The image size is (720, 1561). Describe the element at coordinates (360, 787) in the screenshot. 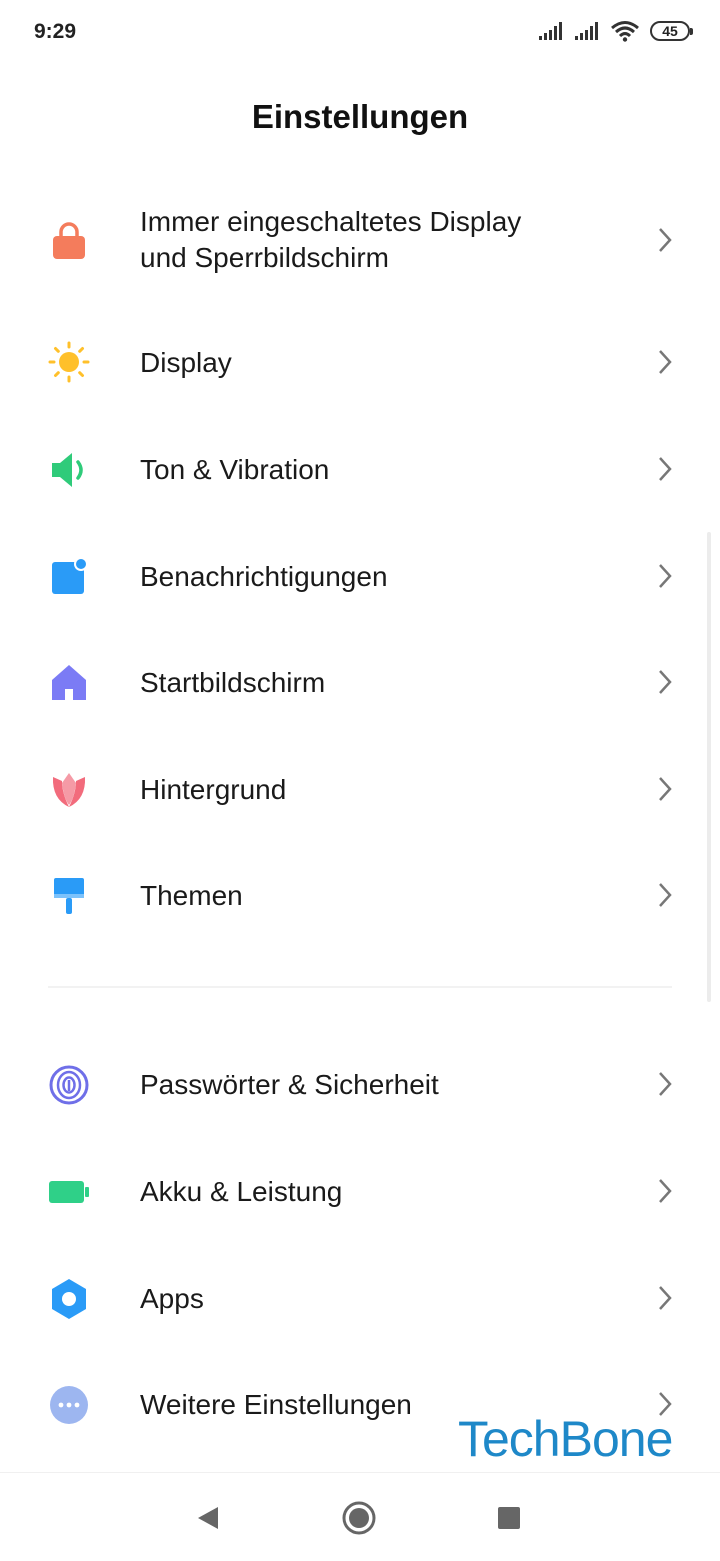

I see `settings-item-wallpaper: Hintergrund` at that location.